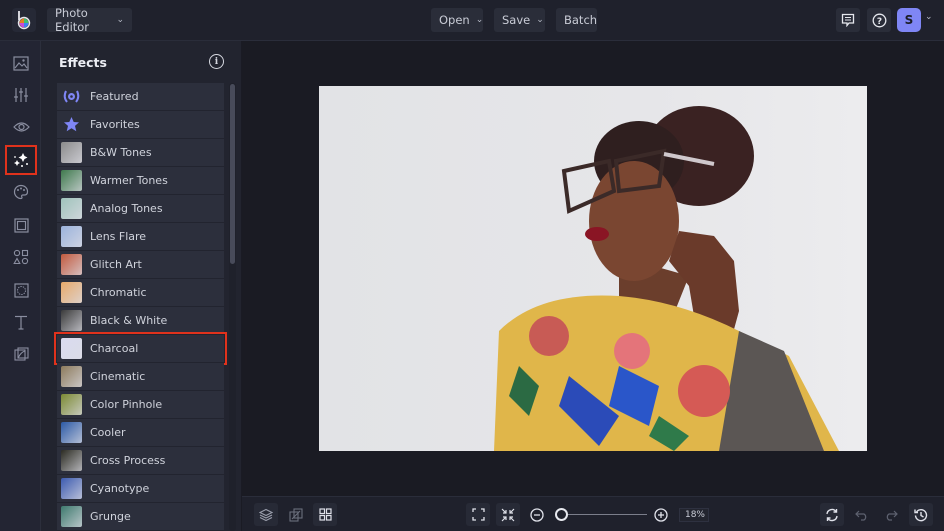 This screenshot has height=531, width=944. I want to click on effect-label: Warmer Tones, so click(129, 180).